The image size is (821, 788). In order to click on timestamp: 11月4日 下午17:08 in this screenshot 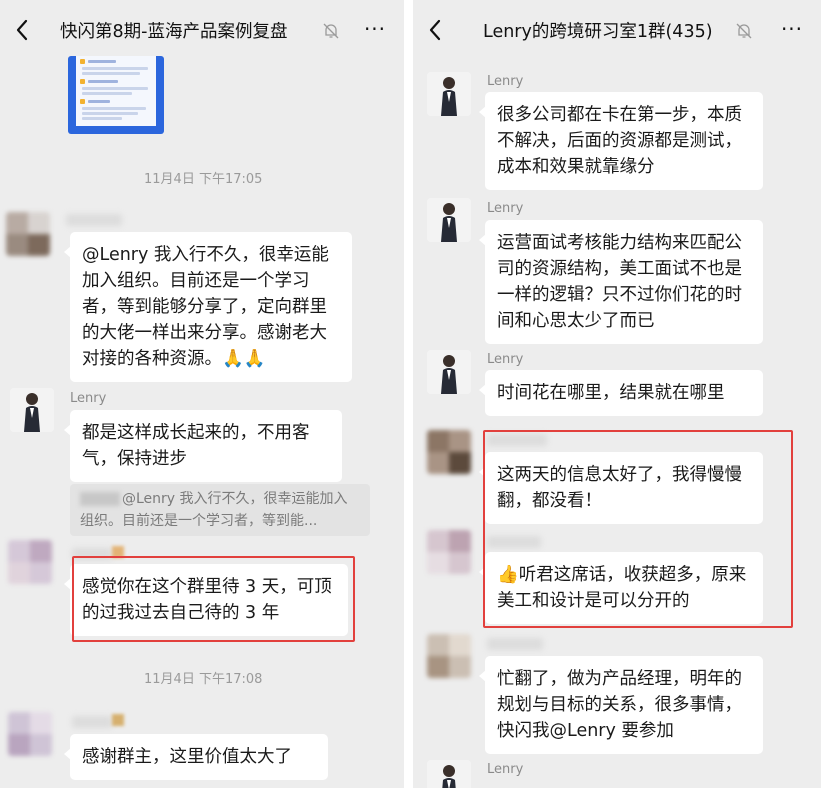, I will do `click(203, 679)`.